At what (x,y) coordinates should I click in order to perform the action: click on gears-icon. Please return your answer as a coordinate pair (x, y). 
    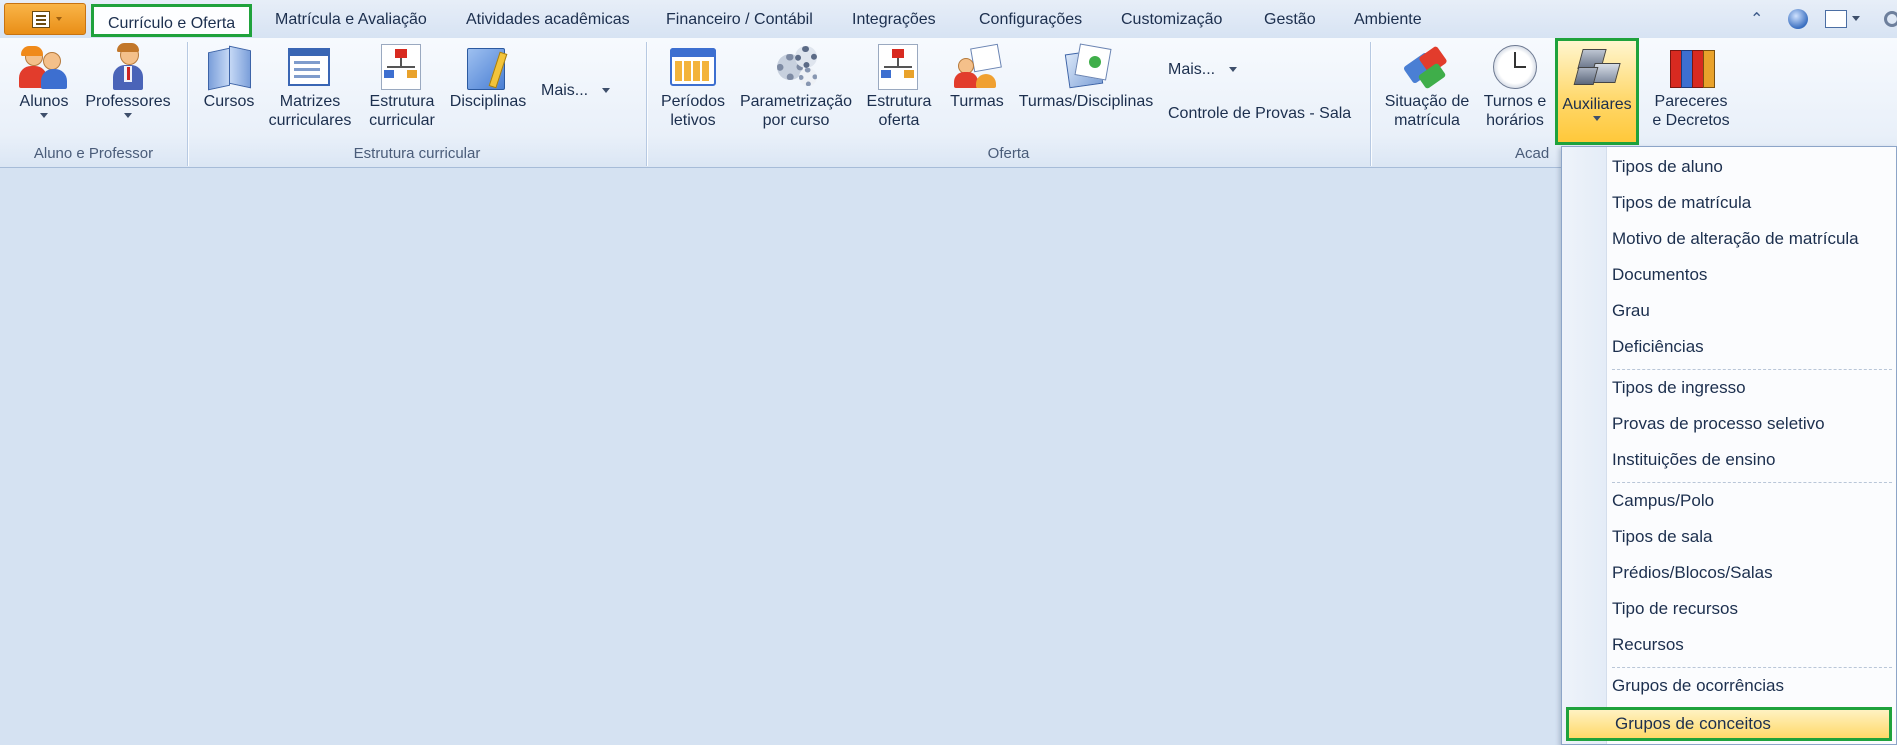
    Looking at the image, I should click on (796, 67).